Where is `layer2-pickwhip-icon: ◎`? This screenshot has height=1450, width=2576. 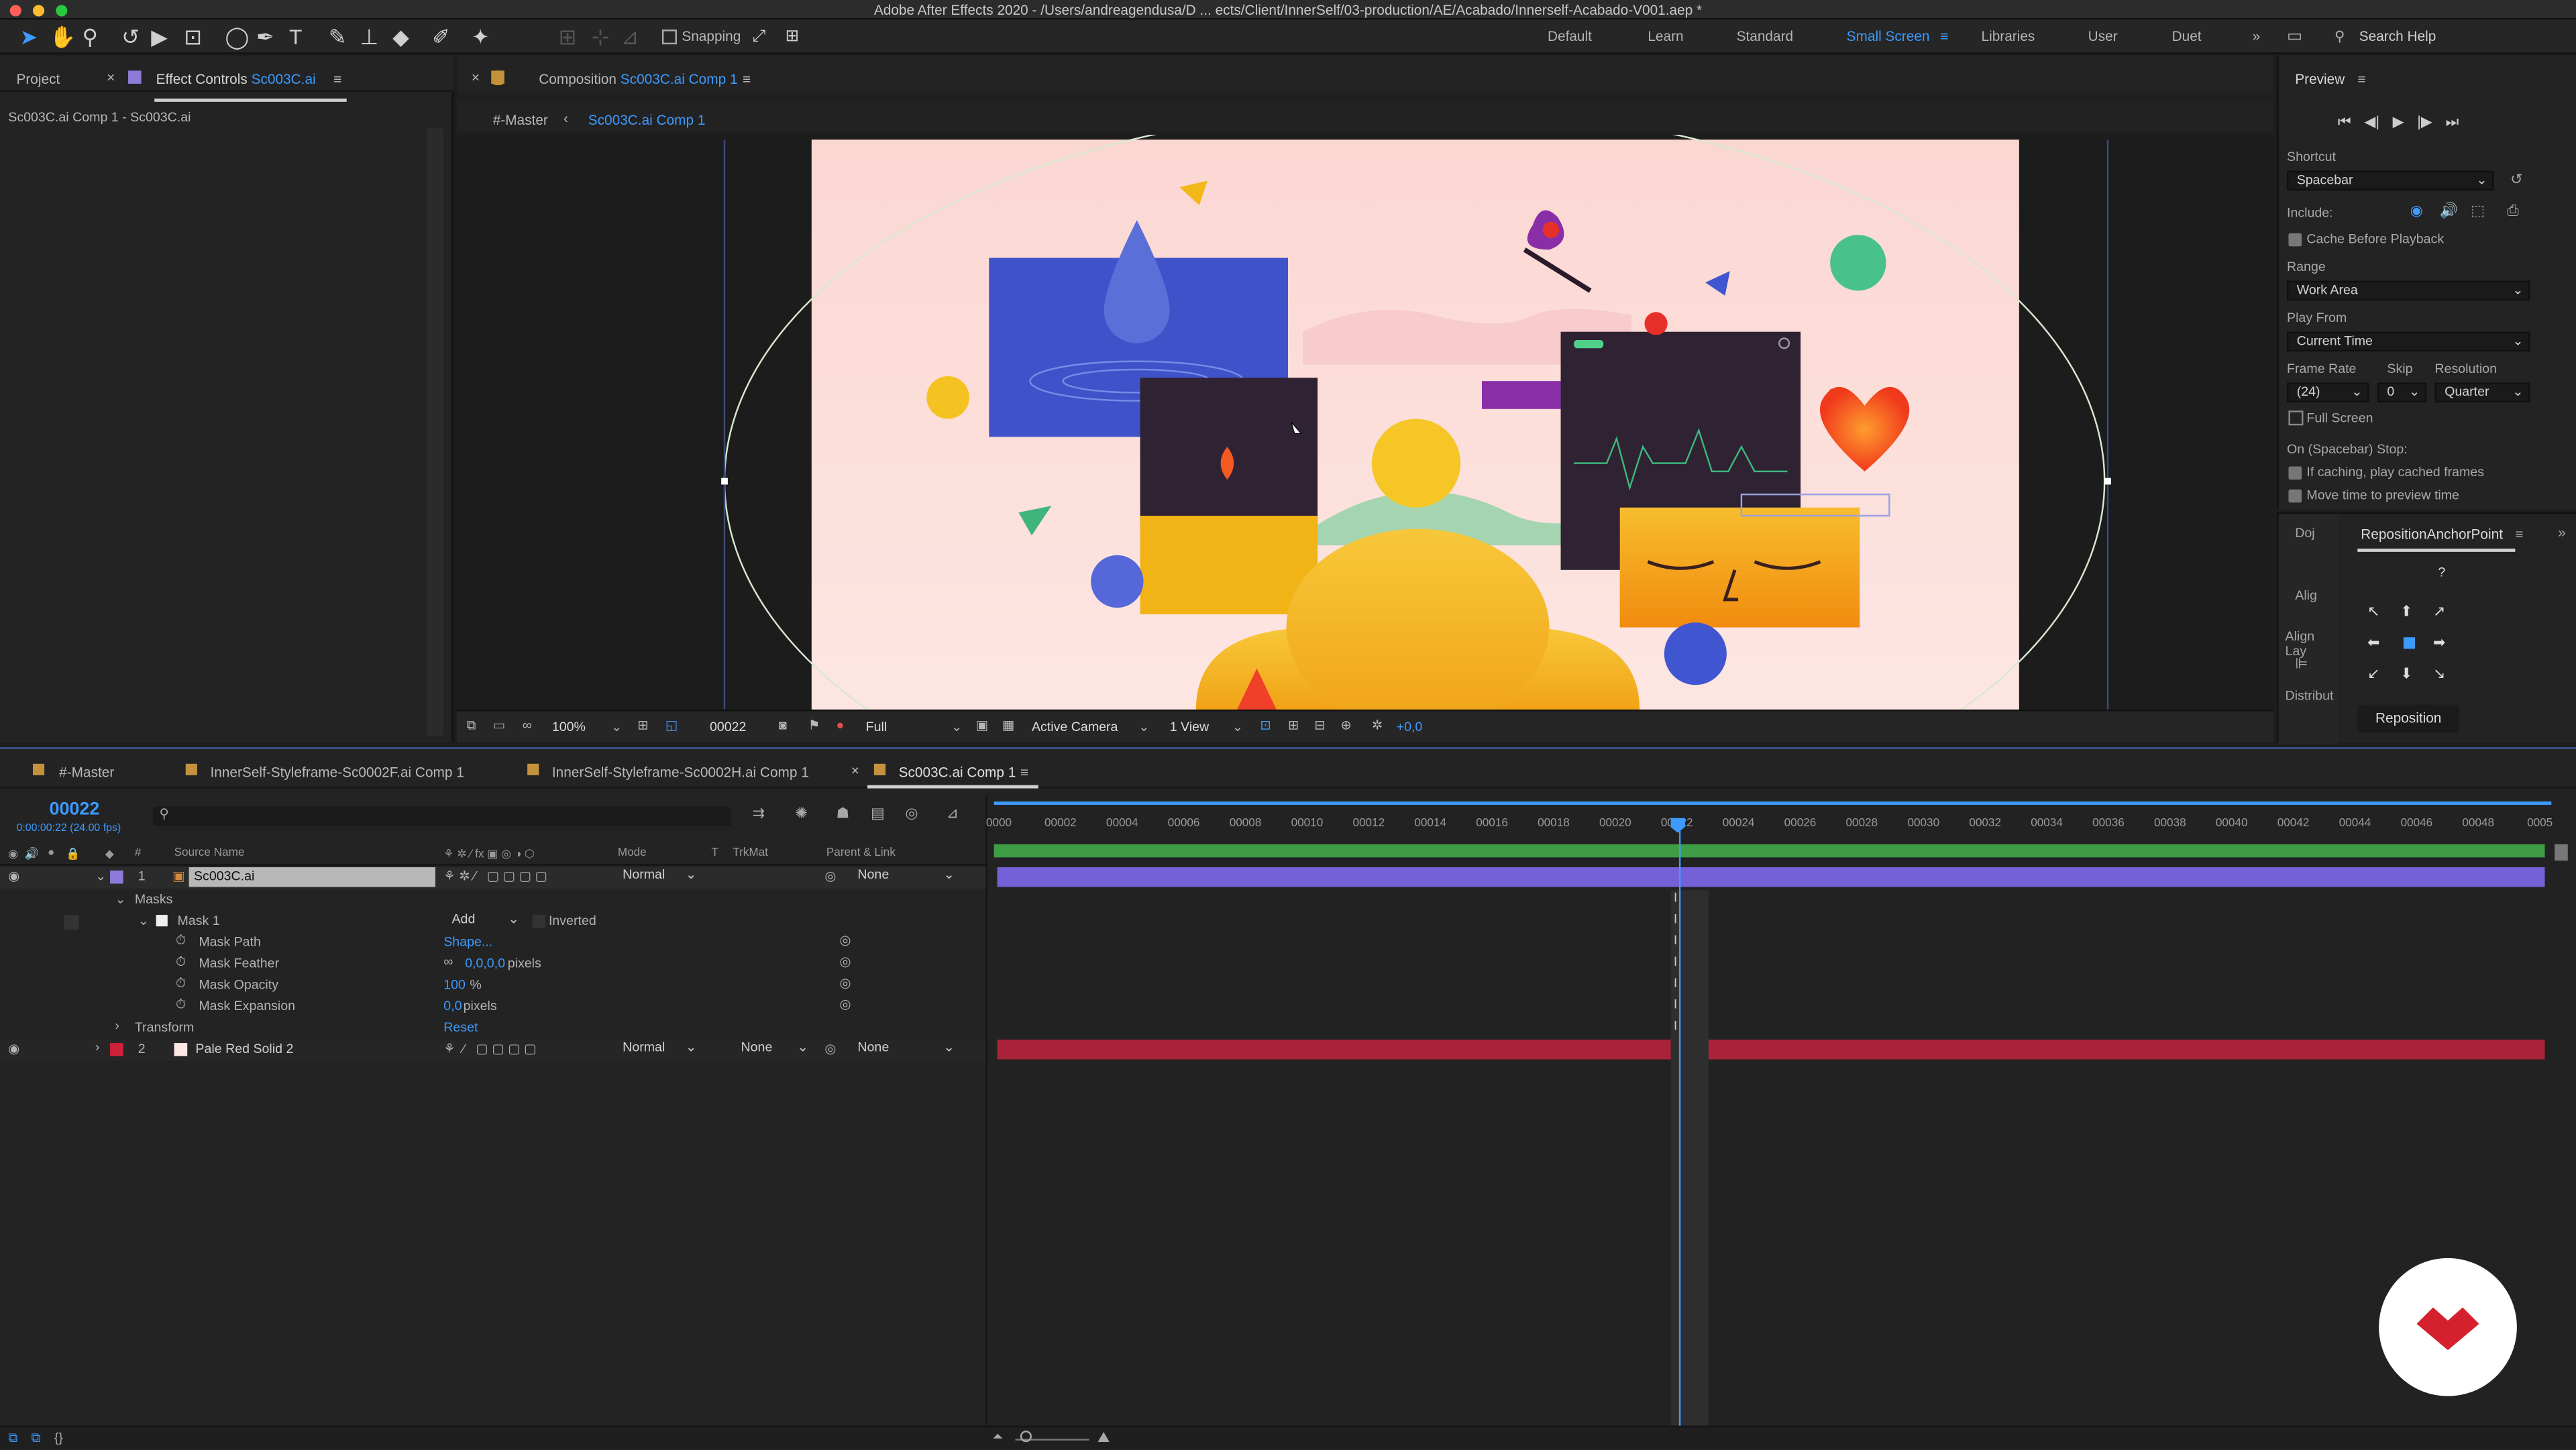 layer2-pickwhip-icon: ◎ is located at coordinates (830, 1049).